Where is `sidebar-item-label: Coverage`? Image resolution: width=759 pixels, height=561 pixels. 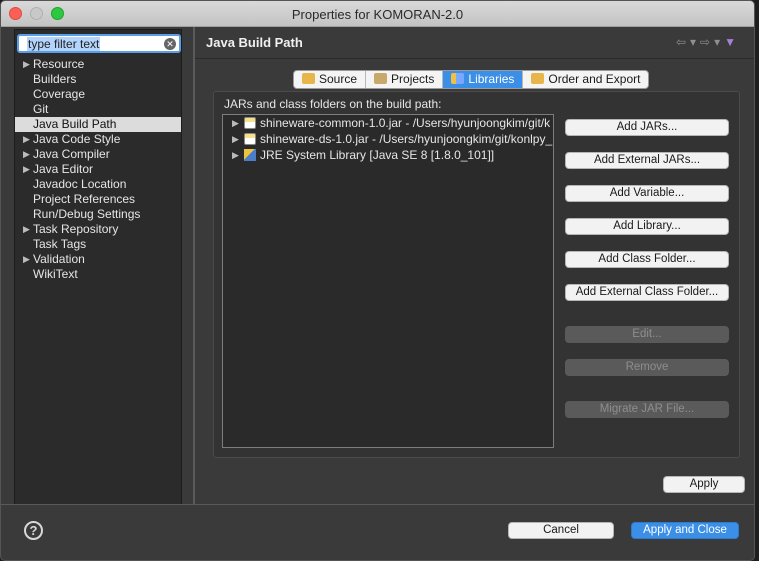
sidebar-item-label: Coverage is located at coordinates (59, 94).